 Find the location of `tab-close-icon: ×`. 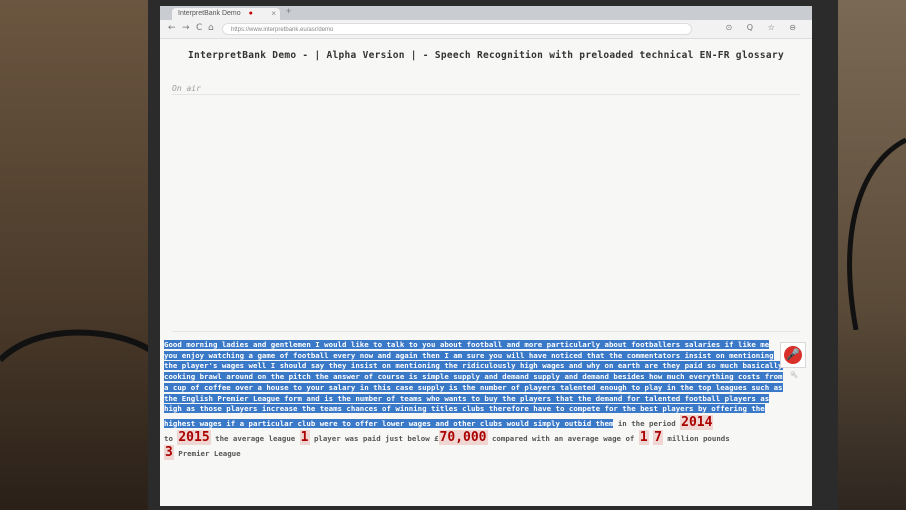

tab-close-icon: × is located at coordinates (273, 14).